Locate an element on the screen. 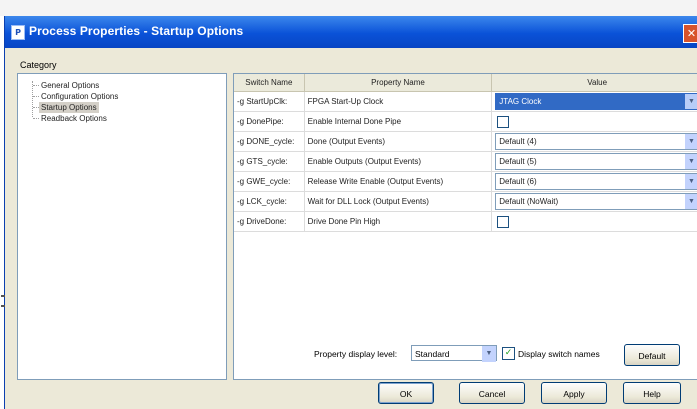  property-cell: Drive Done Pin High is located at coordinates (398, 221).